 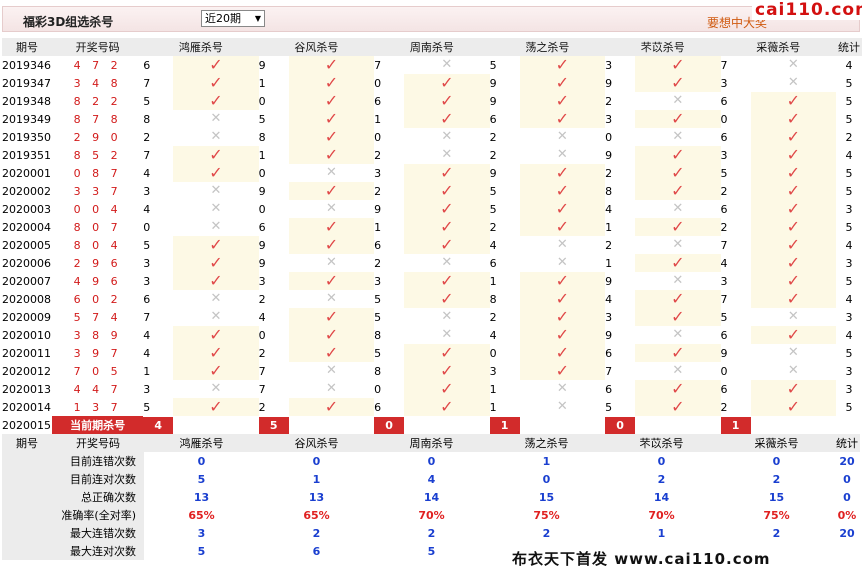 I want to click on draw-number-cell: 3 3 7, so click(x=97, y=191).